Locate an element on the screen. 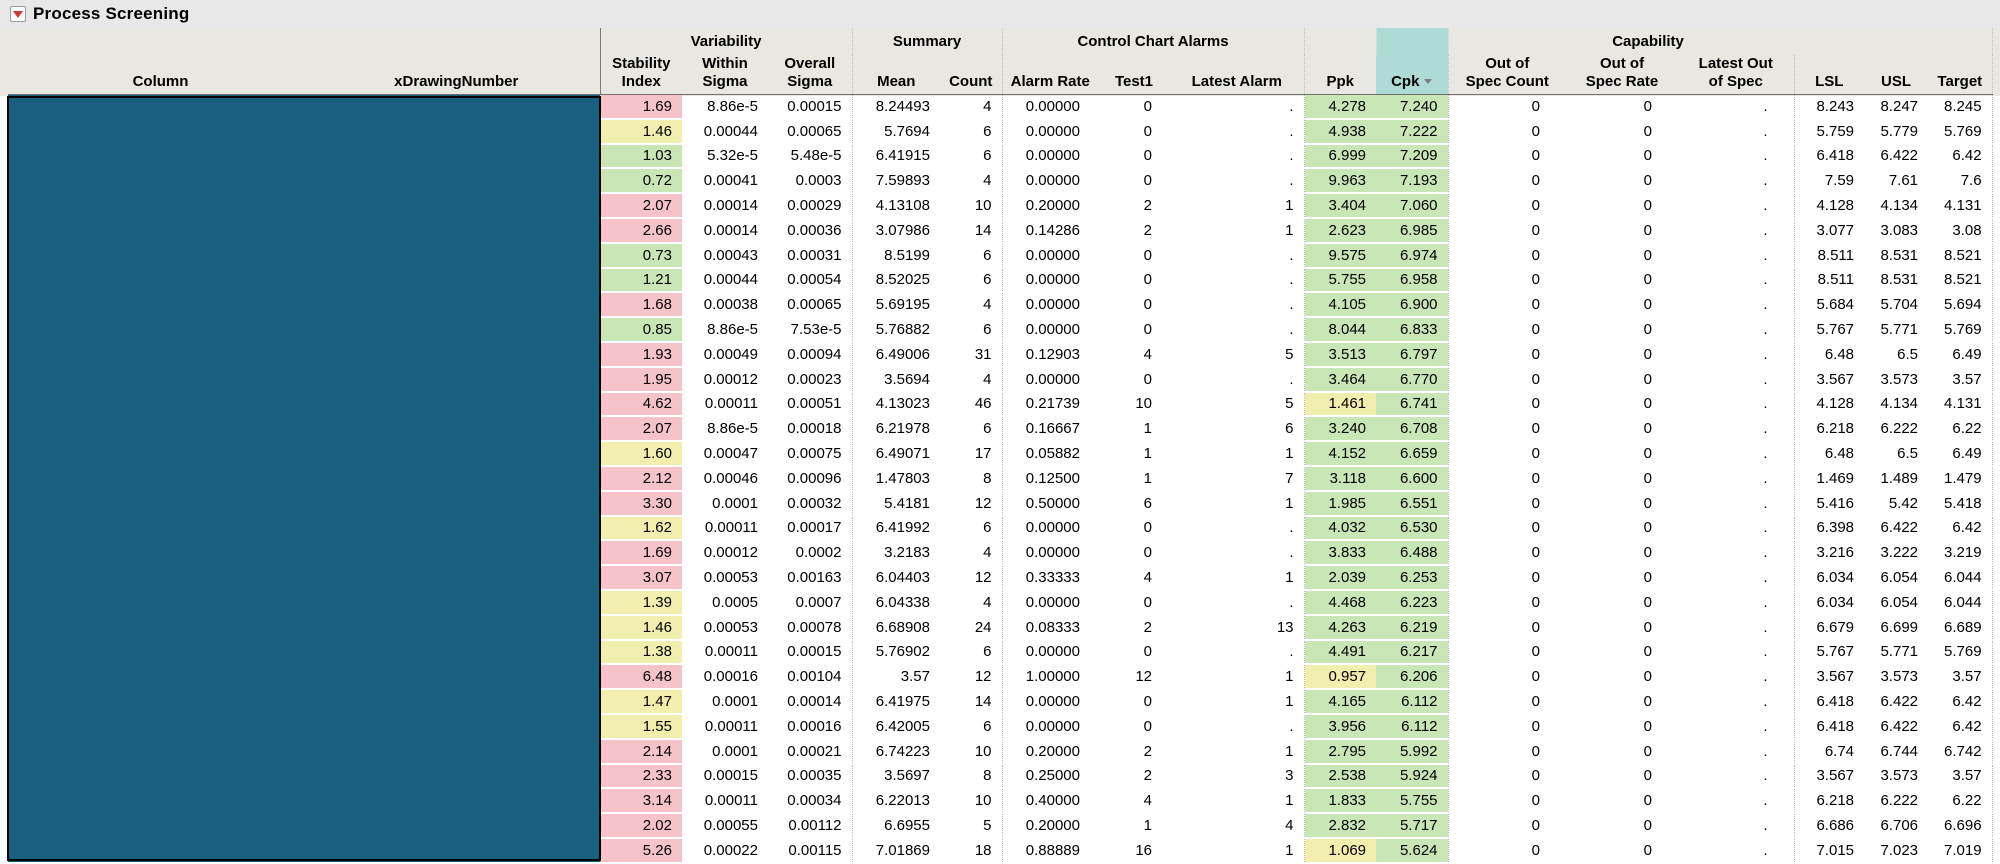 This screenshot has width=2000, height=864. cell-test1: 10 is located at coordinates (1134, 404).